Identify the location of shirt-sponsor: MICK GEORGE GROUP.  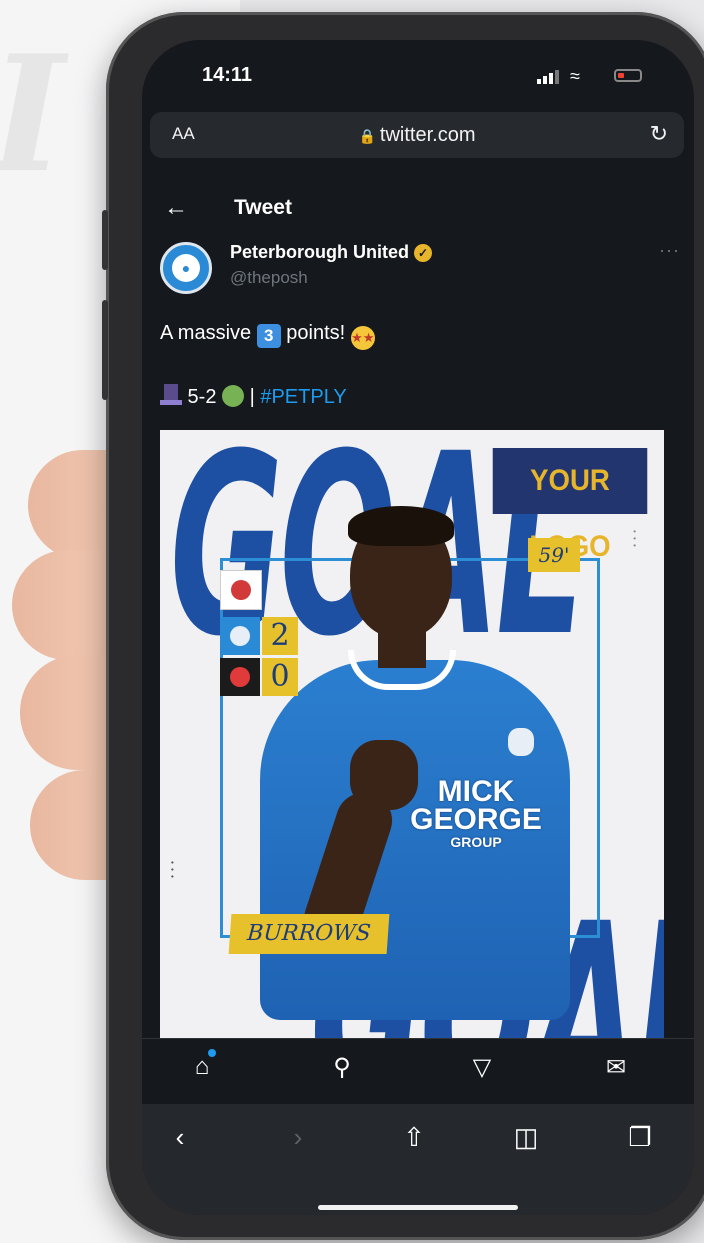
(476, 814).